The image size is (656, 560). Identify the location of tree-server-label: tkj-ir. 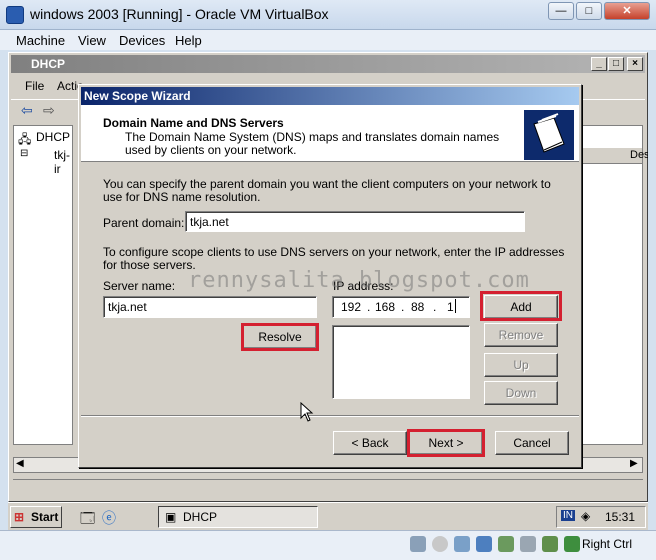
(63, 162).